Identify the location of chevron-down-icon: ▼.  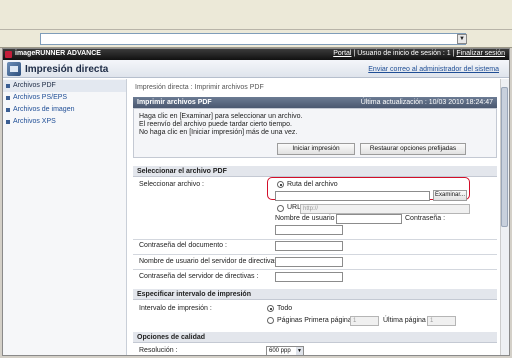
(299, 351).